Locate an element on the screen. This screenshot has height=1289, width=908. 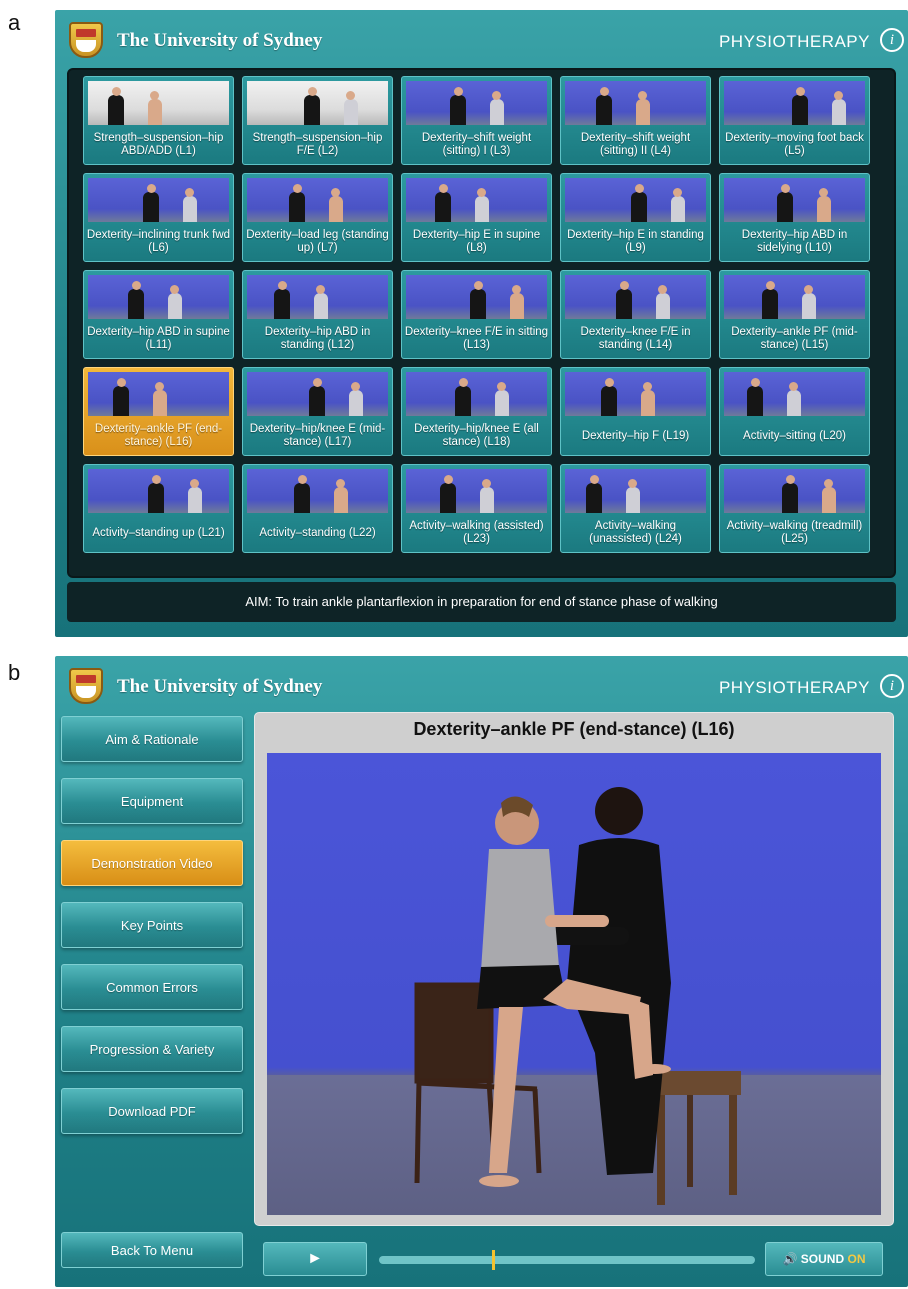
panel-label-a: a is located at coordinates (14, 22).